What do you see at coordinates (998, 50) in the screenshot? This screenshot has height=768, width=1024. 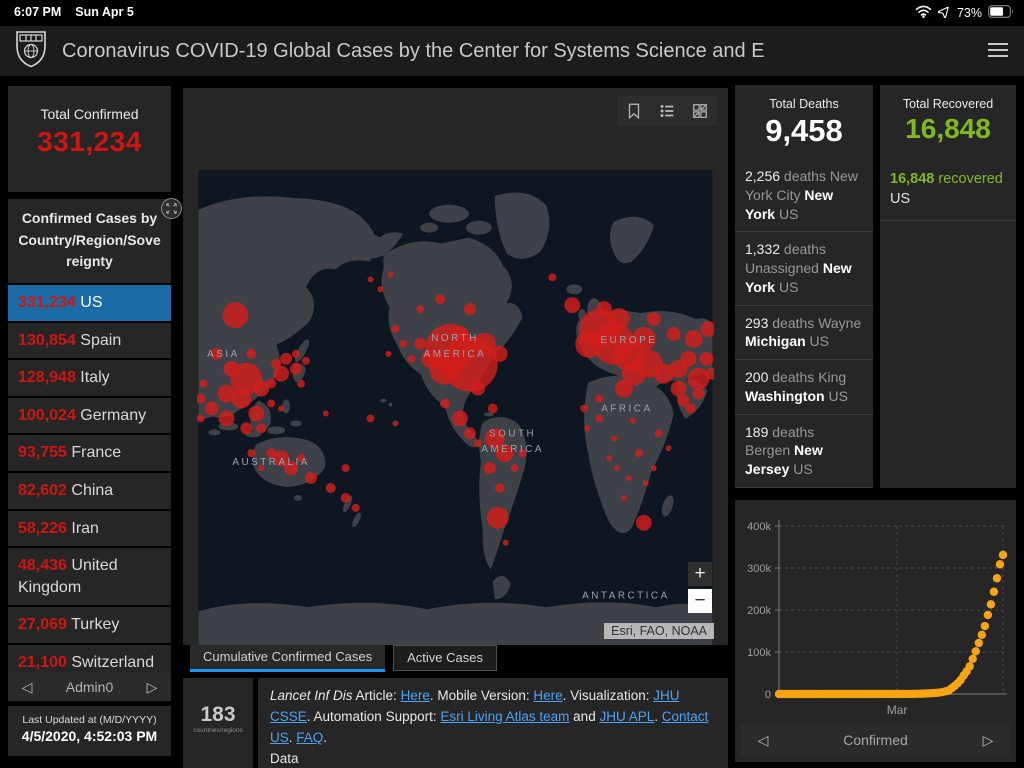 I see `hamburger-menu-icon` at bounding box center [998, 50].